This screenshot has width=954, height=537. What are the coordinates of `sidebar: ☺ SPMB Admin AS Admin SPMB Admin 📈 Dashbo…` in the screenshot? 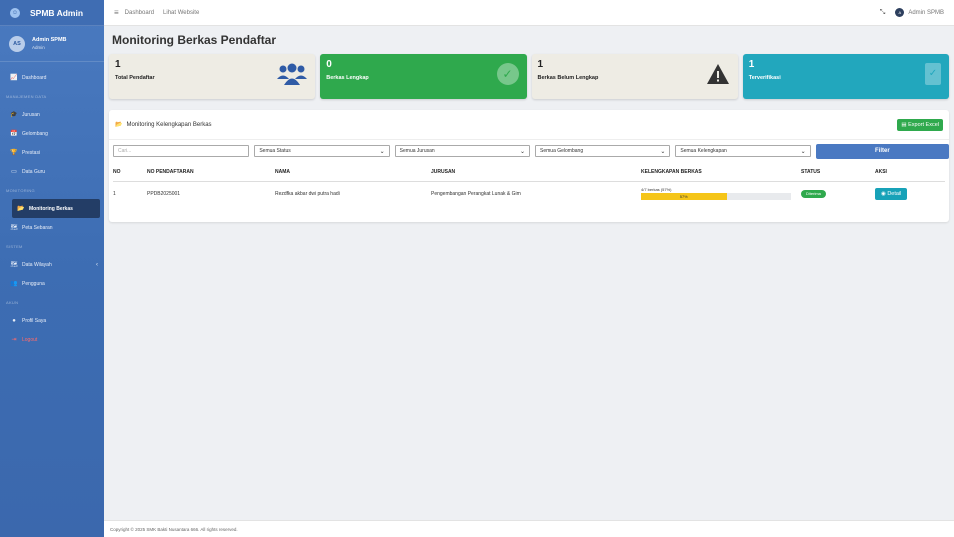 It's located at (52, 268).